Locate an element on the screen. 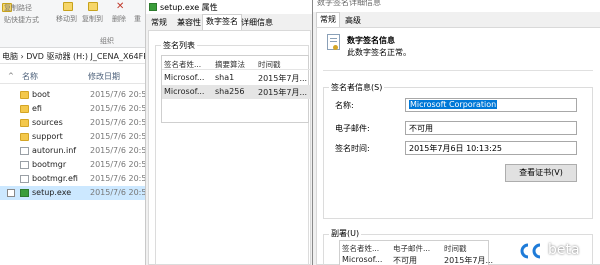 Image resolution: width=600 pixels, height=265 pixels. paste-shortcut-button: 贴快捷方式 is located at coordinates (21, 20).